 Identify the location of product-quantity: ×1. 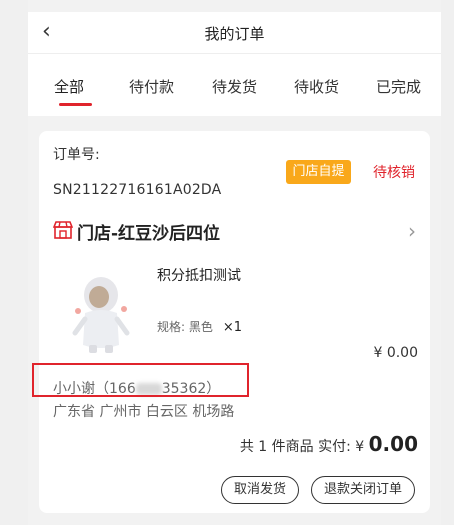
(232, 327).